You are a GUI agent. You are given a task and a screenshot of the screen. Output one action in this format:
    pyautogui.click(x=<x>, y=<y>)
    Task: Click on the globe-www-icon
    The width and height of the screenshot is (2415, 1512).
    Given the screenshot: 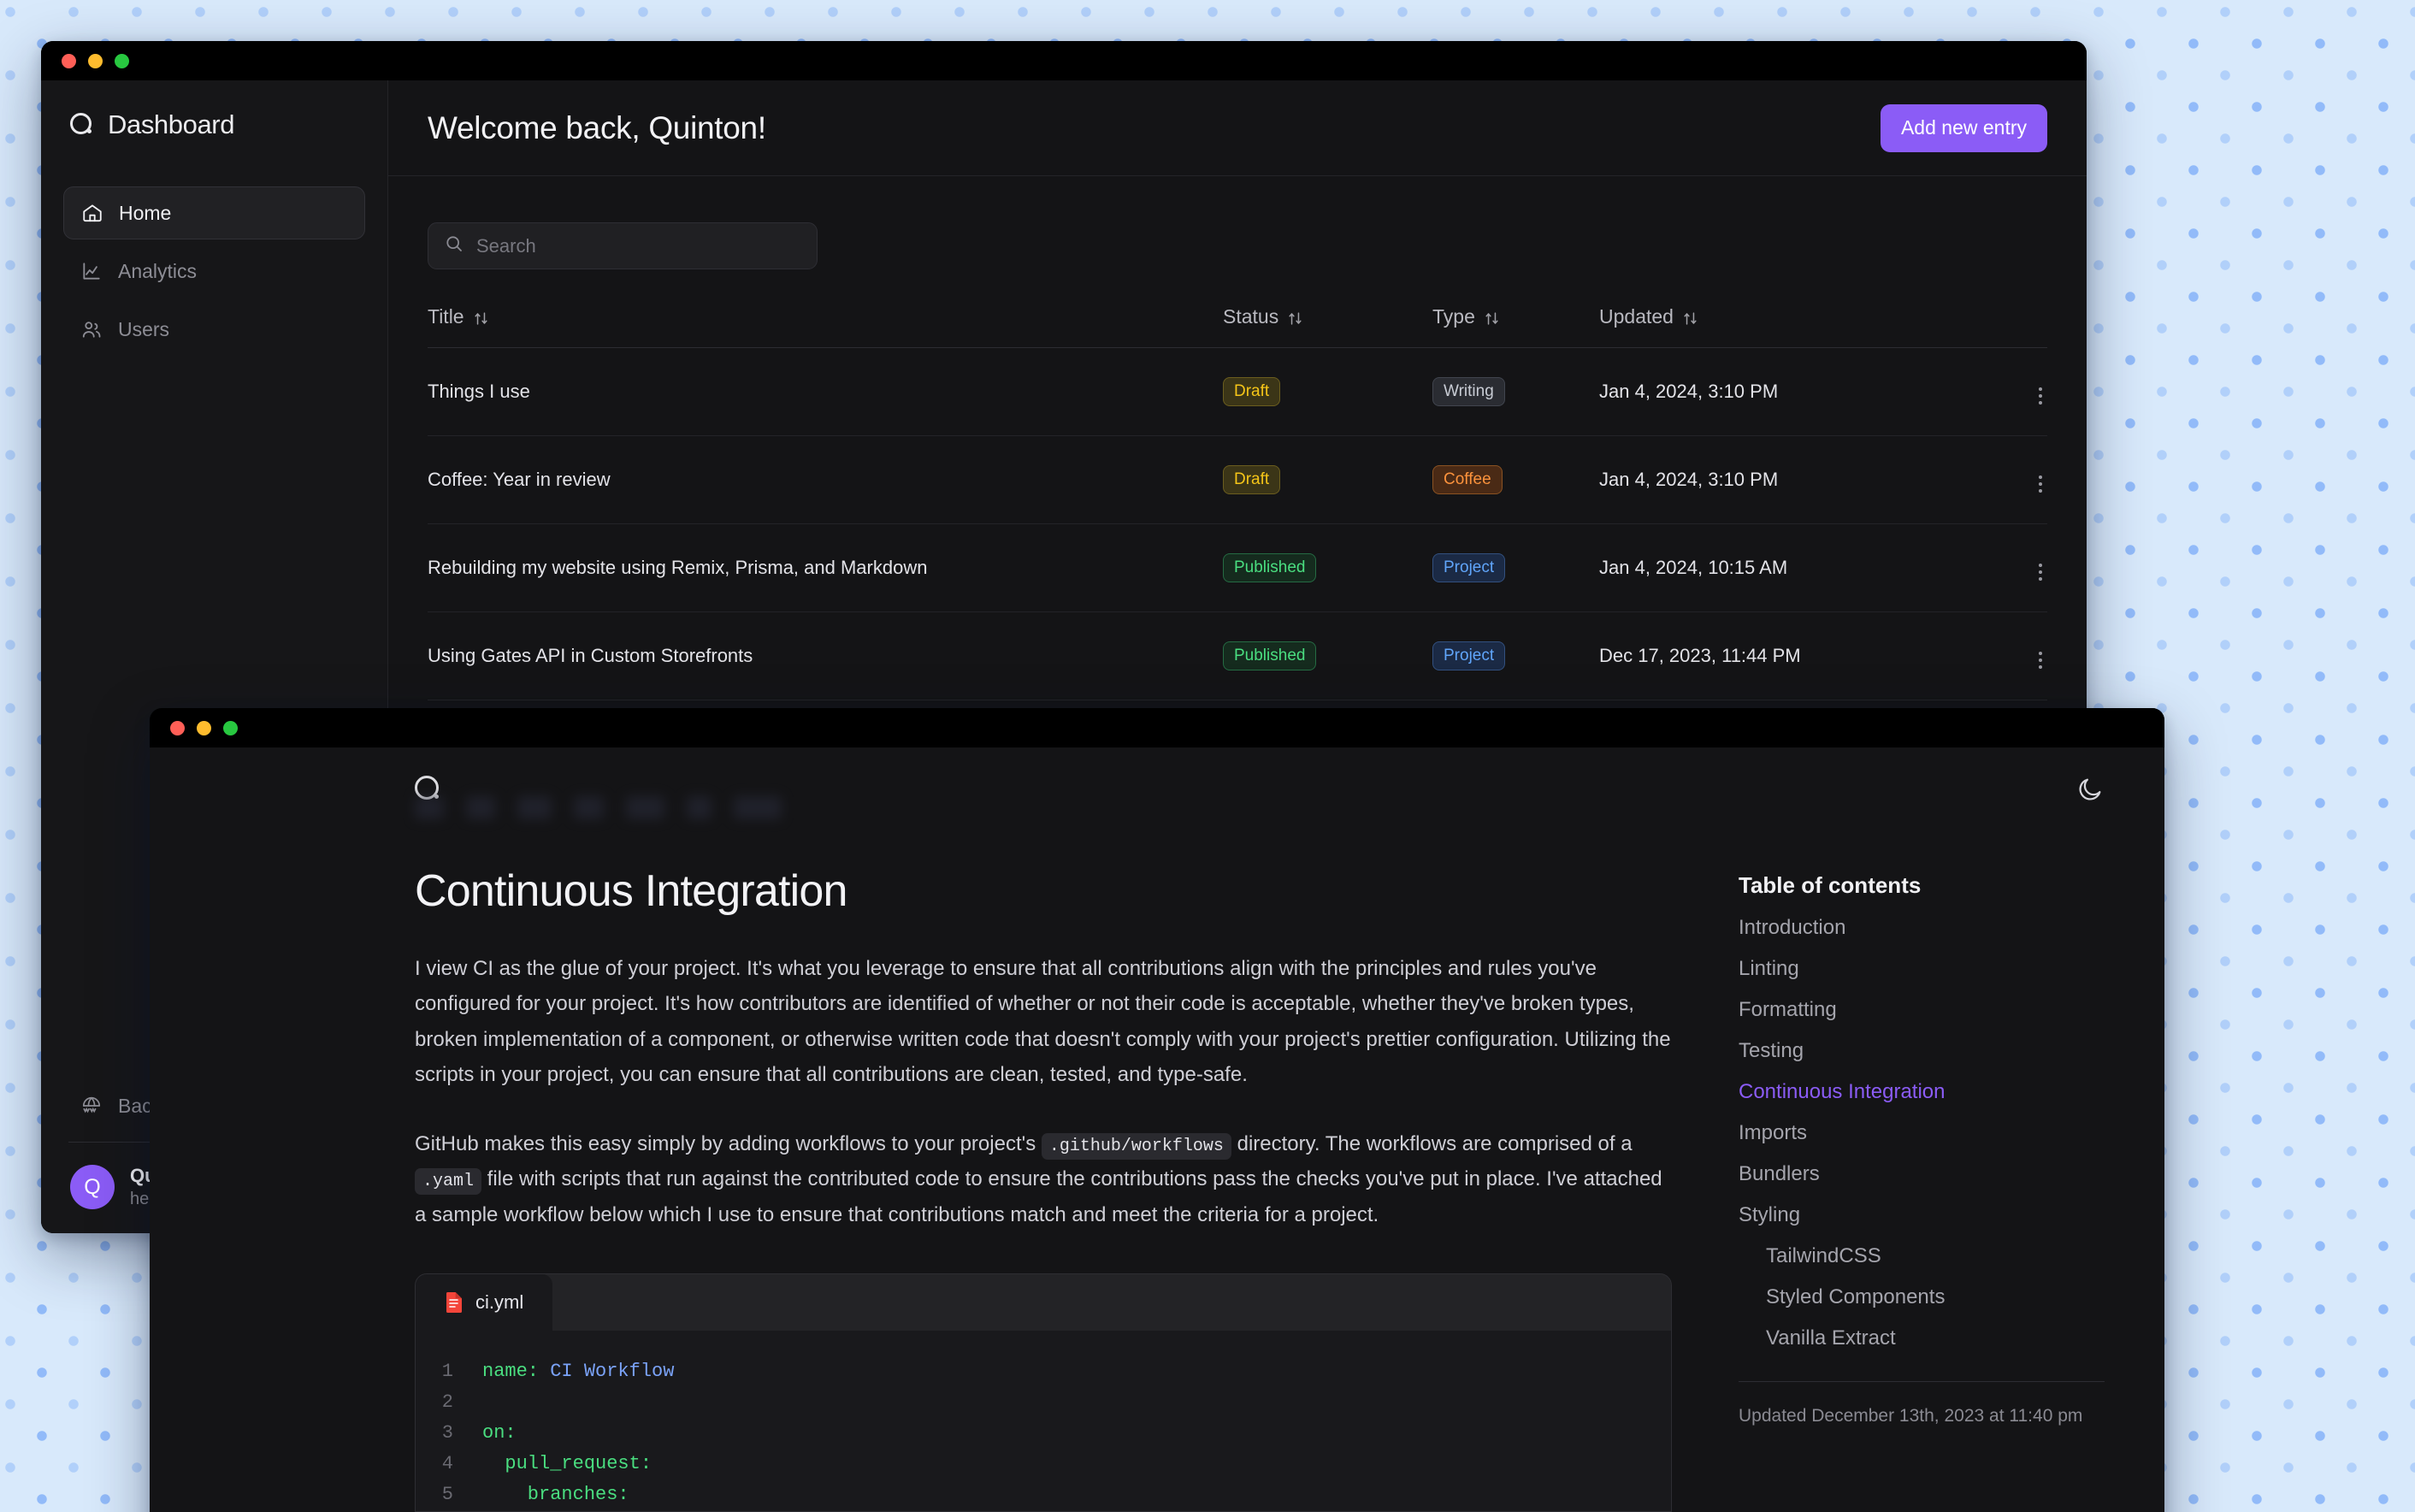 What is the action you would take?
    pyautogui.click(x=91, y=1106)
    